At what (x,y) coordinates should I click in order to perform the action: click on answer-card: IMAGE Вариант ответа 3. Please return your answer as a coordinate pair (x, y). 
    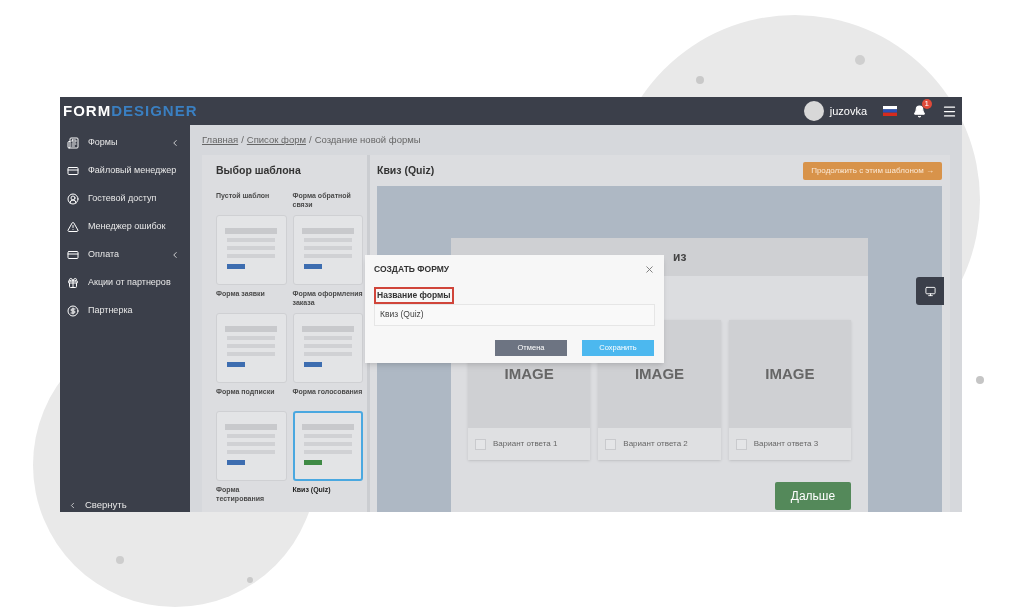
    Looking at the image, I should click on (789, 390).